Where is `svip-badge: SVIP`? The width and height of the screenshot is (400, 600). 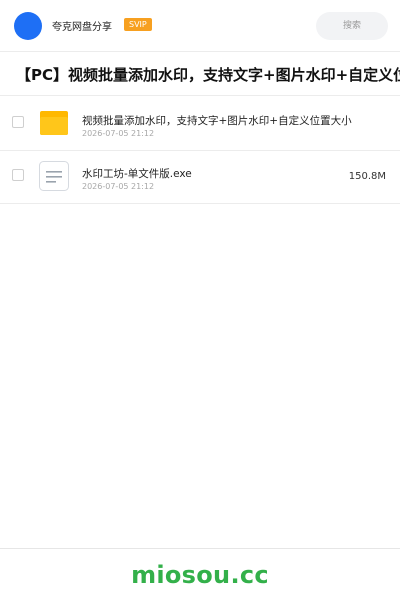
svip-badge: SVIP is located at coordinates (138, 24).